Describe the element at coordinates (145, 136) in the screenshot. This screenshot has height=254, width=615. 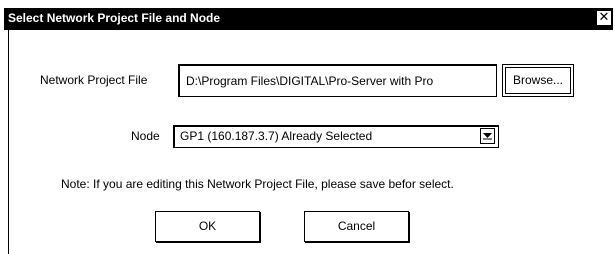
I see `node-label: Node` at that location.